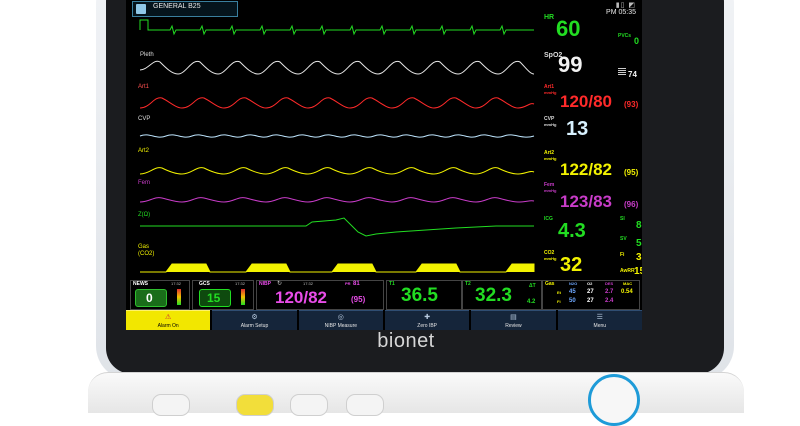  Describe the element at coordinates (609, 301) in the screenshot. I see `gas-fi-des: 2.4` at that location.